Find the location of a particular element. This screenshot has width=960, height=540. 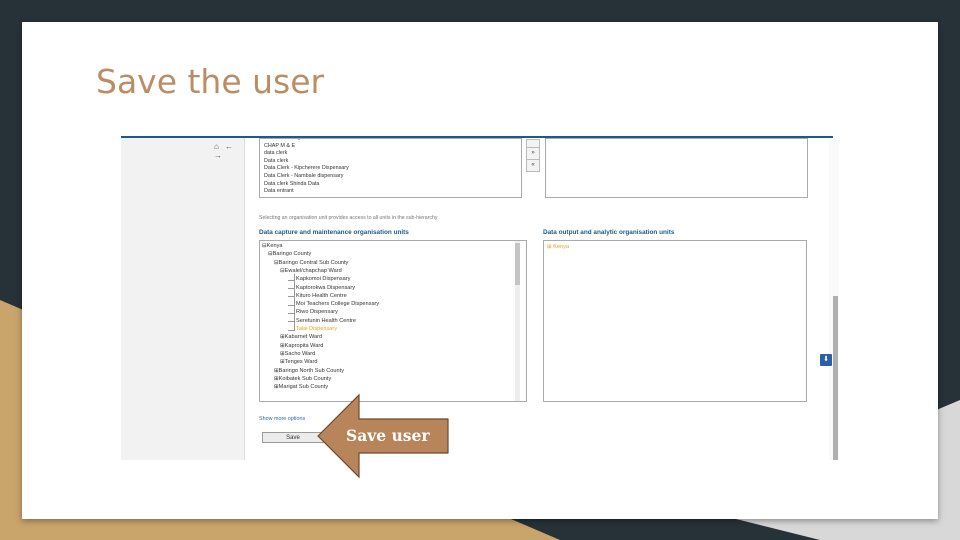

tree-node: Kaptorokwa Dispensary is located at coordinates (325, 288).